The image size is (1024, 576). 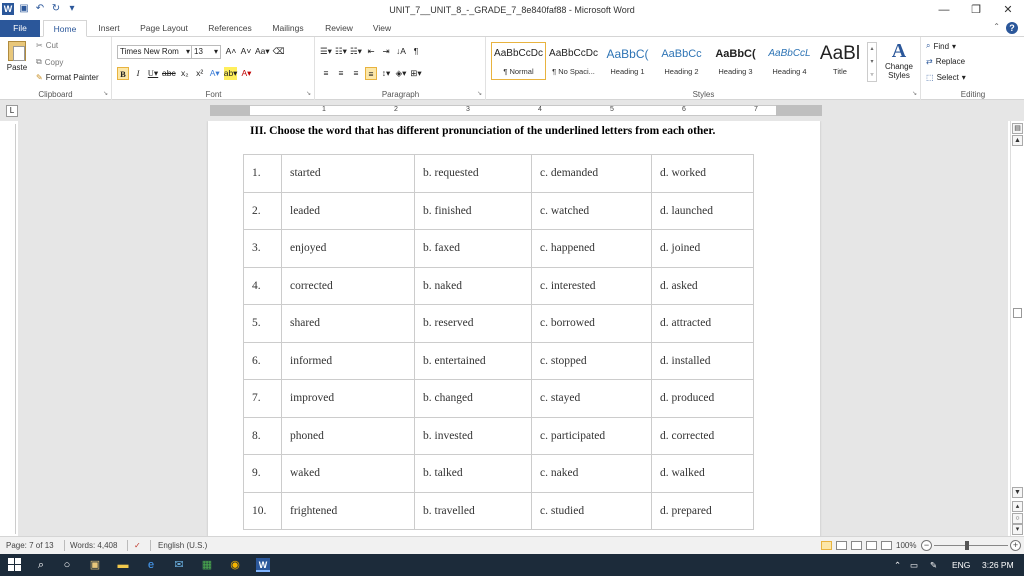 What do you see at coordinates (897, 565) in the screenshot?
I see `tray-up-arrow-icon: ⌃` at bounding box center [897, 565].